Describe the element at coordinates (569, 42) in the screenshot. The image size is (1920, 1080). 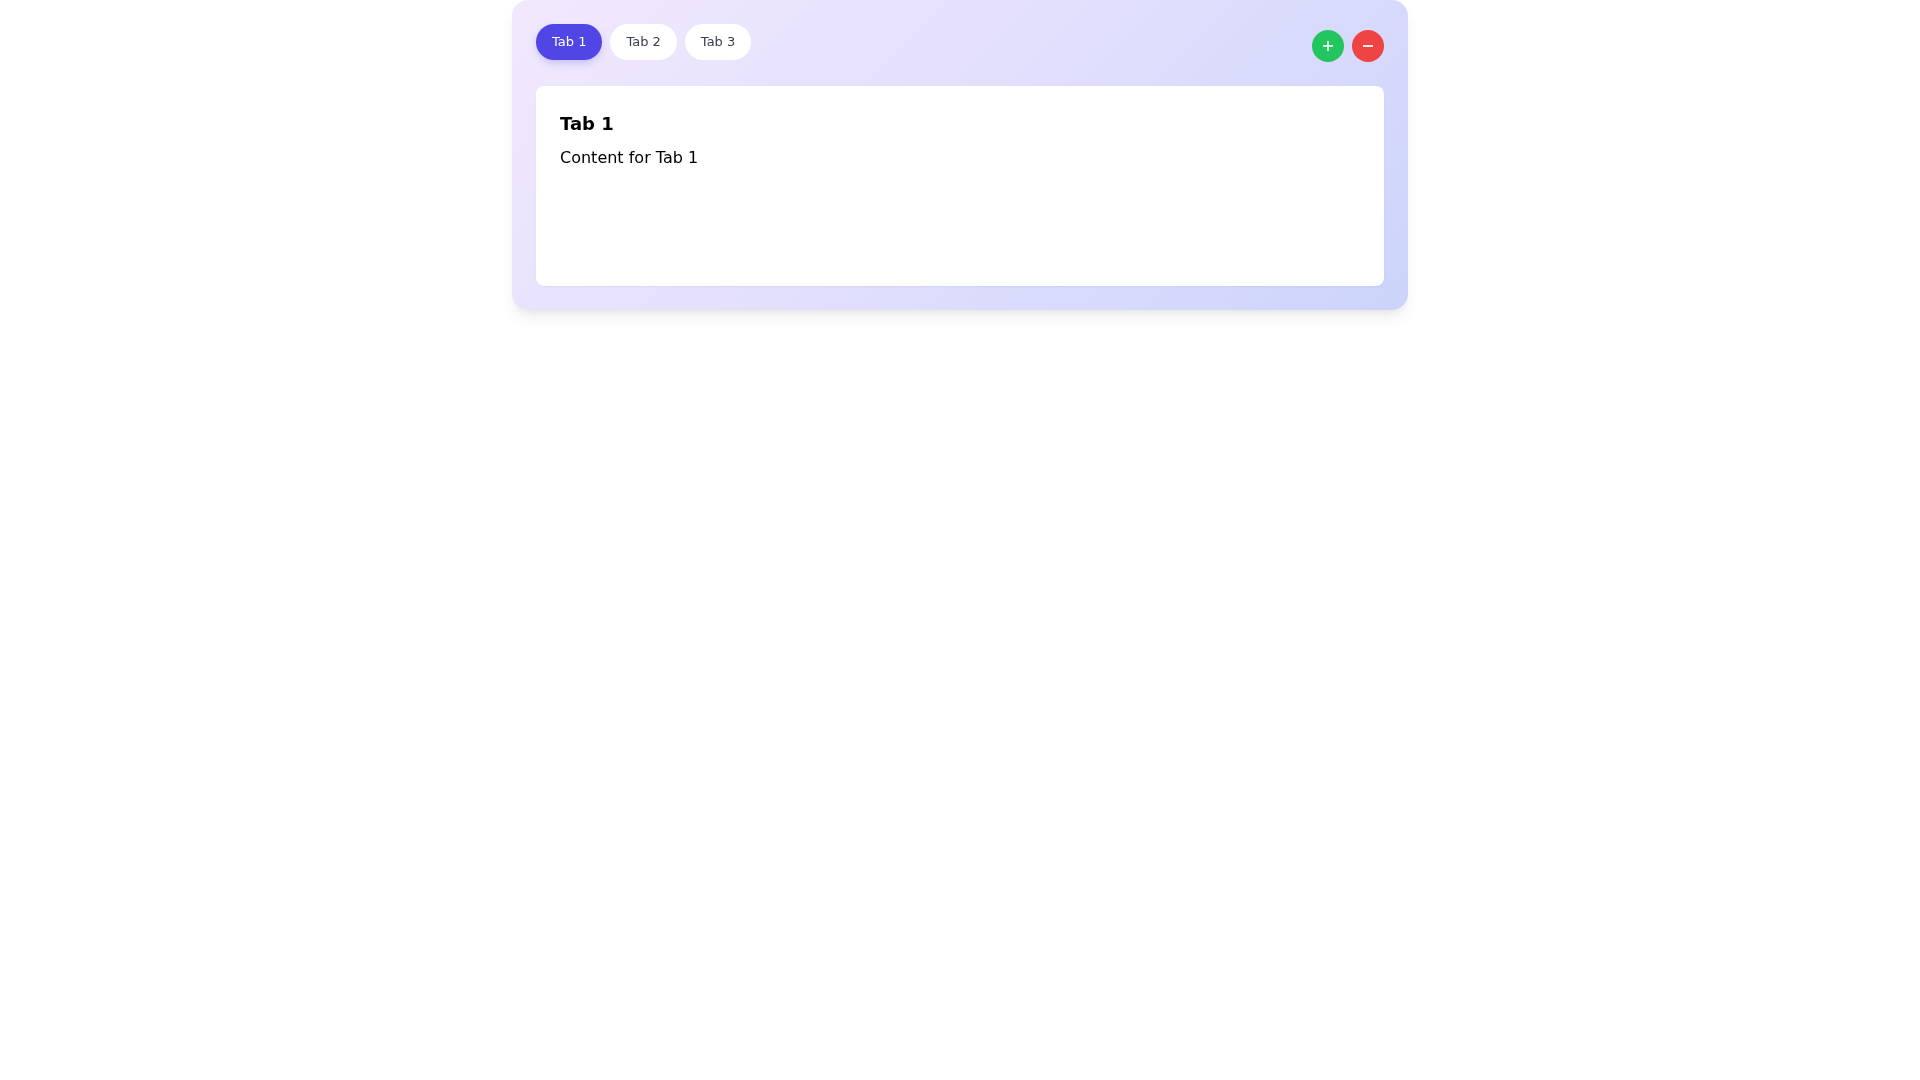
I see `tab: Tab 1` at that location.